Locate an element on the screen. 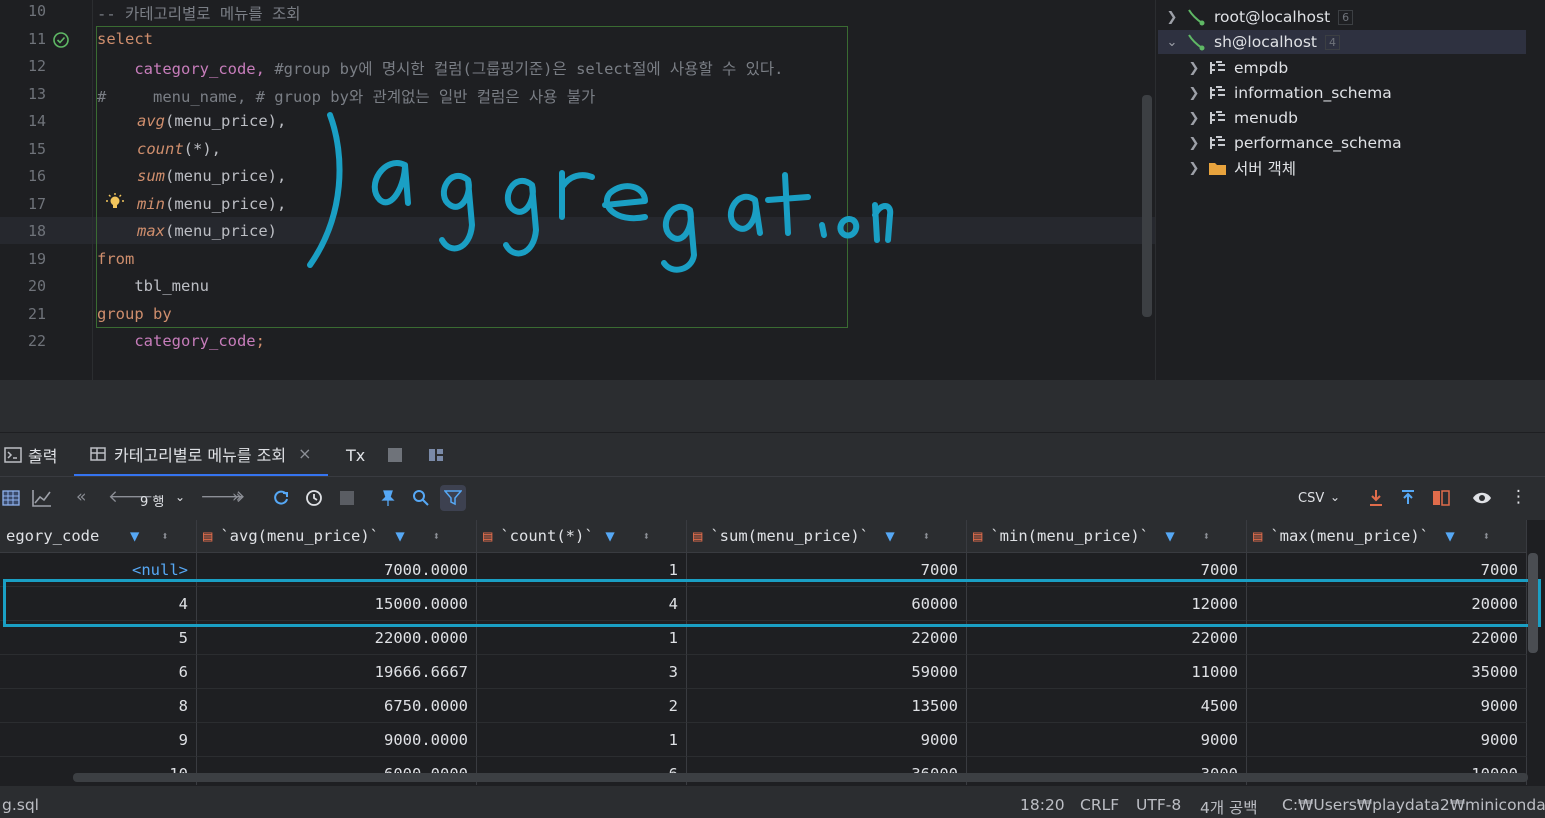 Image resolution: width=1545 pixels, height=818 pixels. tree-item-root-localhost: ❯ root@localhost 6 is located at coordinates (1259, 17).